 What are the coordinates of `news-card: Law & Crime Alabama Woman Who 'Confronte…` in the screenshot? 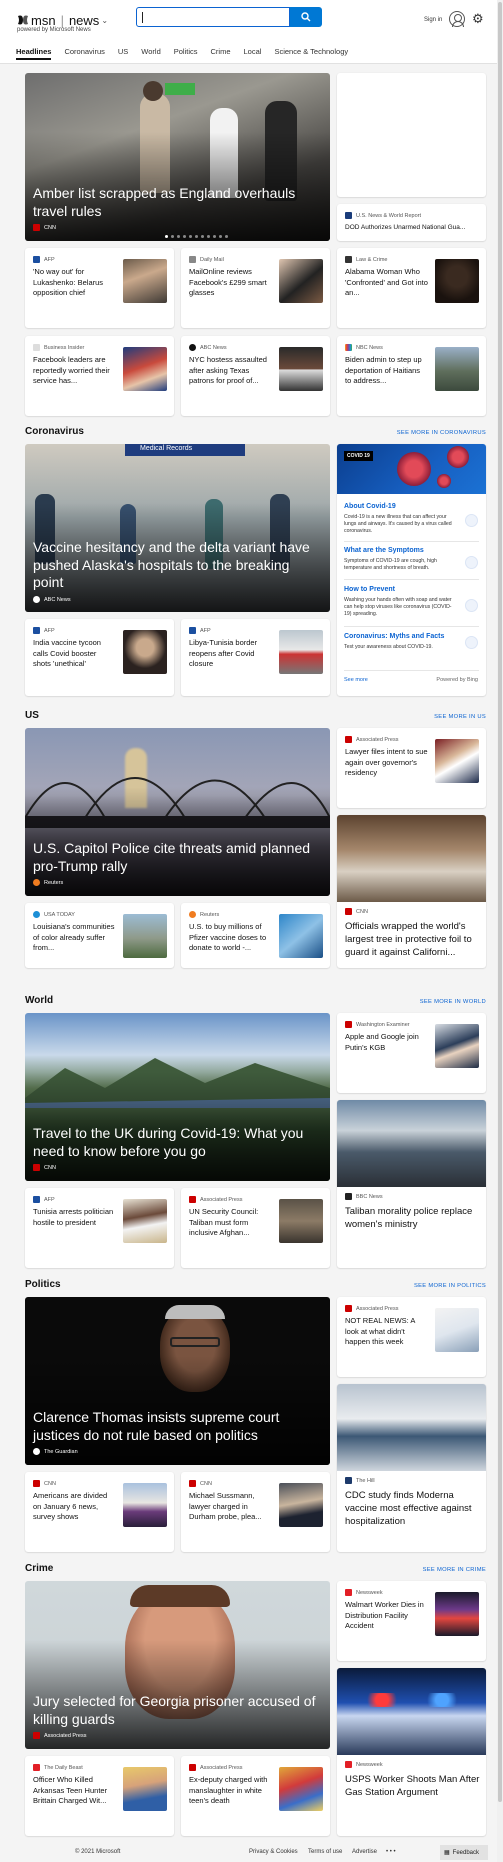 It's located at (411, 288).